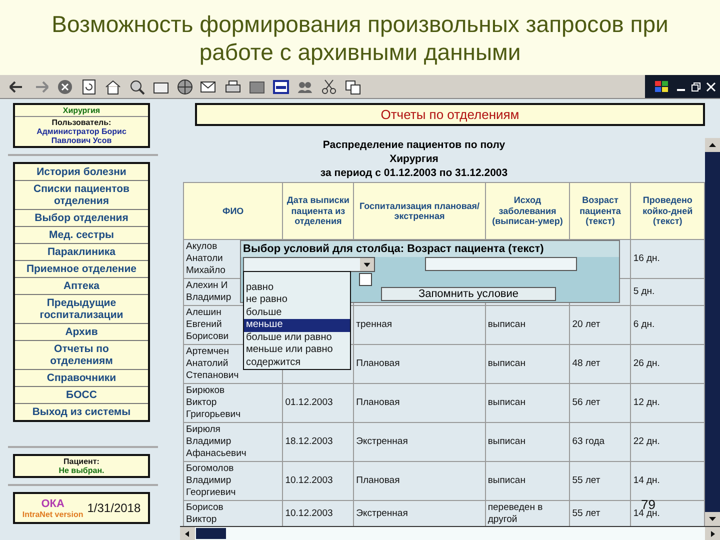  Describe the element at coordinates (414, 145) in the screenshot. I see `report-title: Распределение пациентов по полу` at that location.